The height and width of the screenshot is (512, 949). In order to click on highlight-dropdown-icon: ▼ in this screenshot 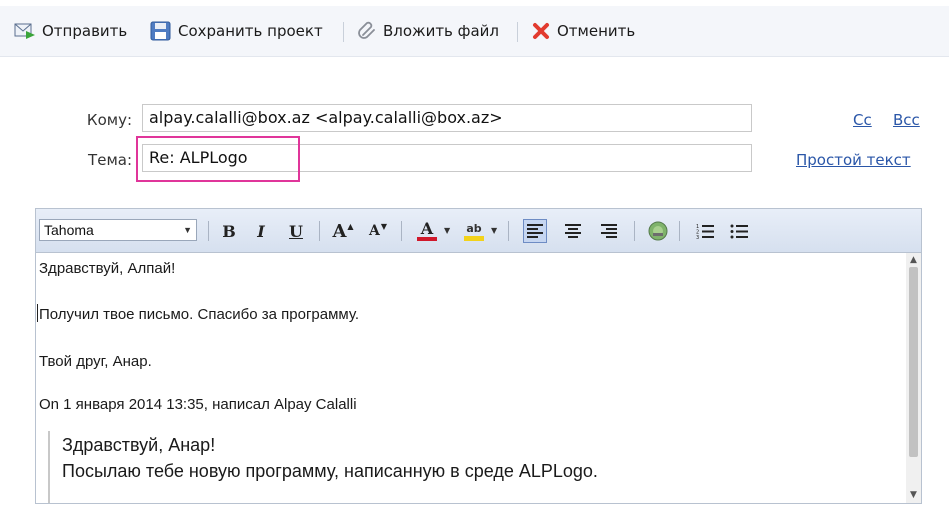, I will do `click(494, 230)`.